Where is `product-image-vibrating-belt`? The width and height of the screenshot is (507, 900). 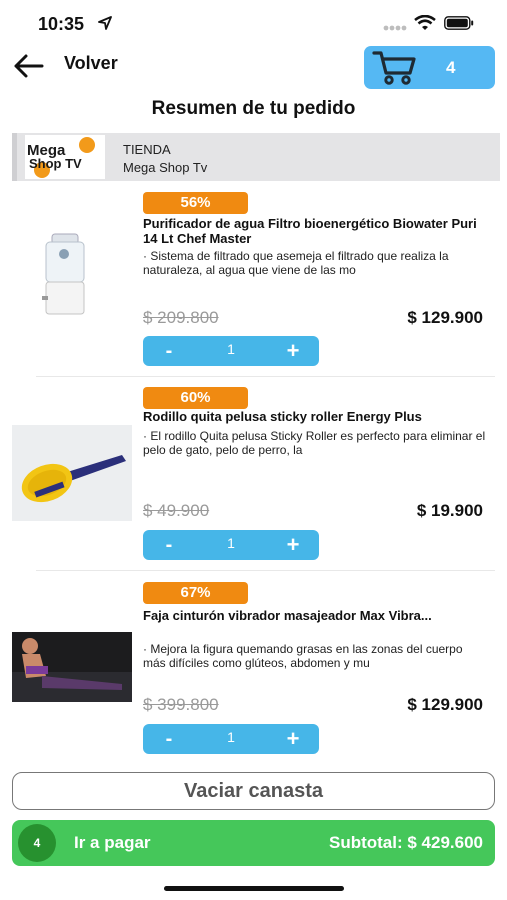 product-image-vibrating-belt is located at coordinates (72, 667).